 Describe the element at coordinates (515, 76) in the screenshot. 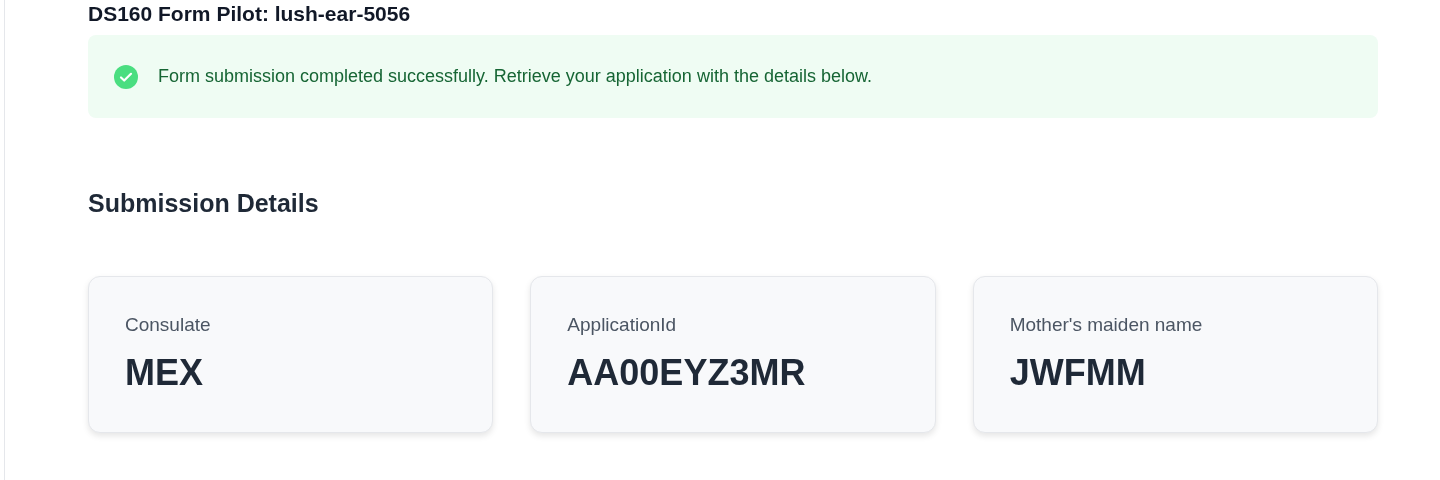

I see `alert-message: Form submission completed successfully. Retrieve your application with the details below.` at that location.